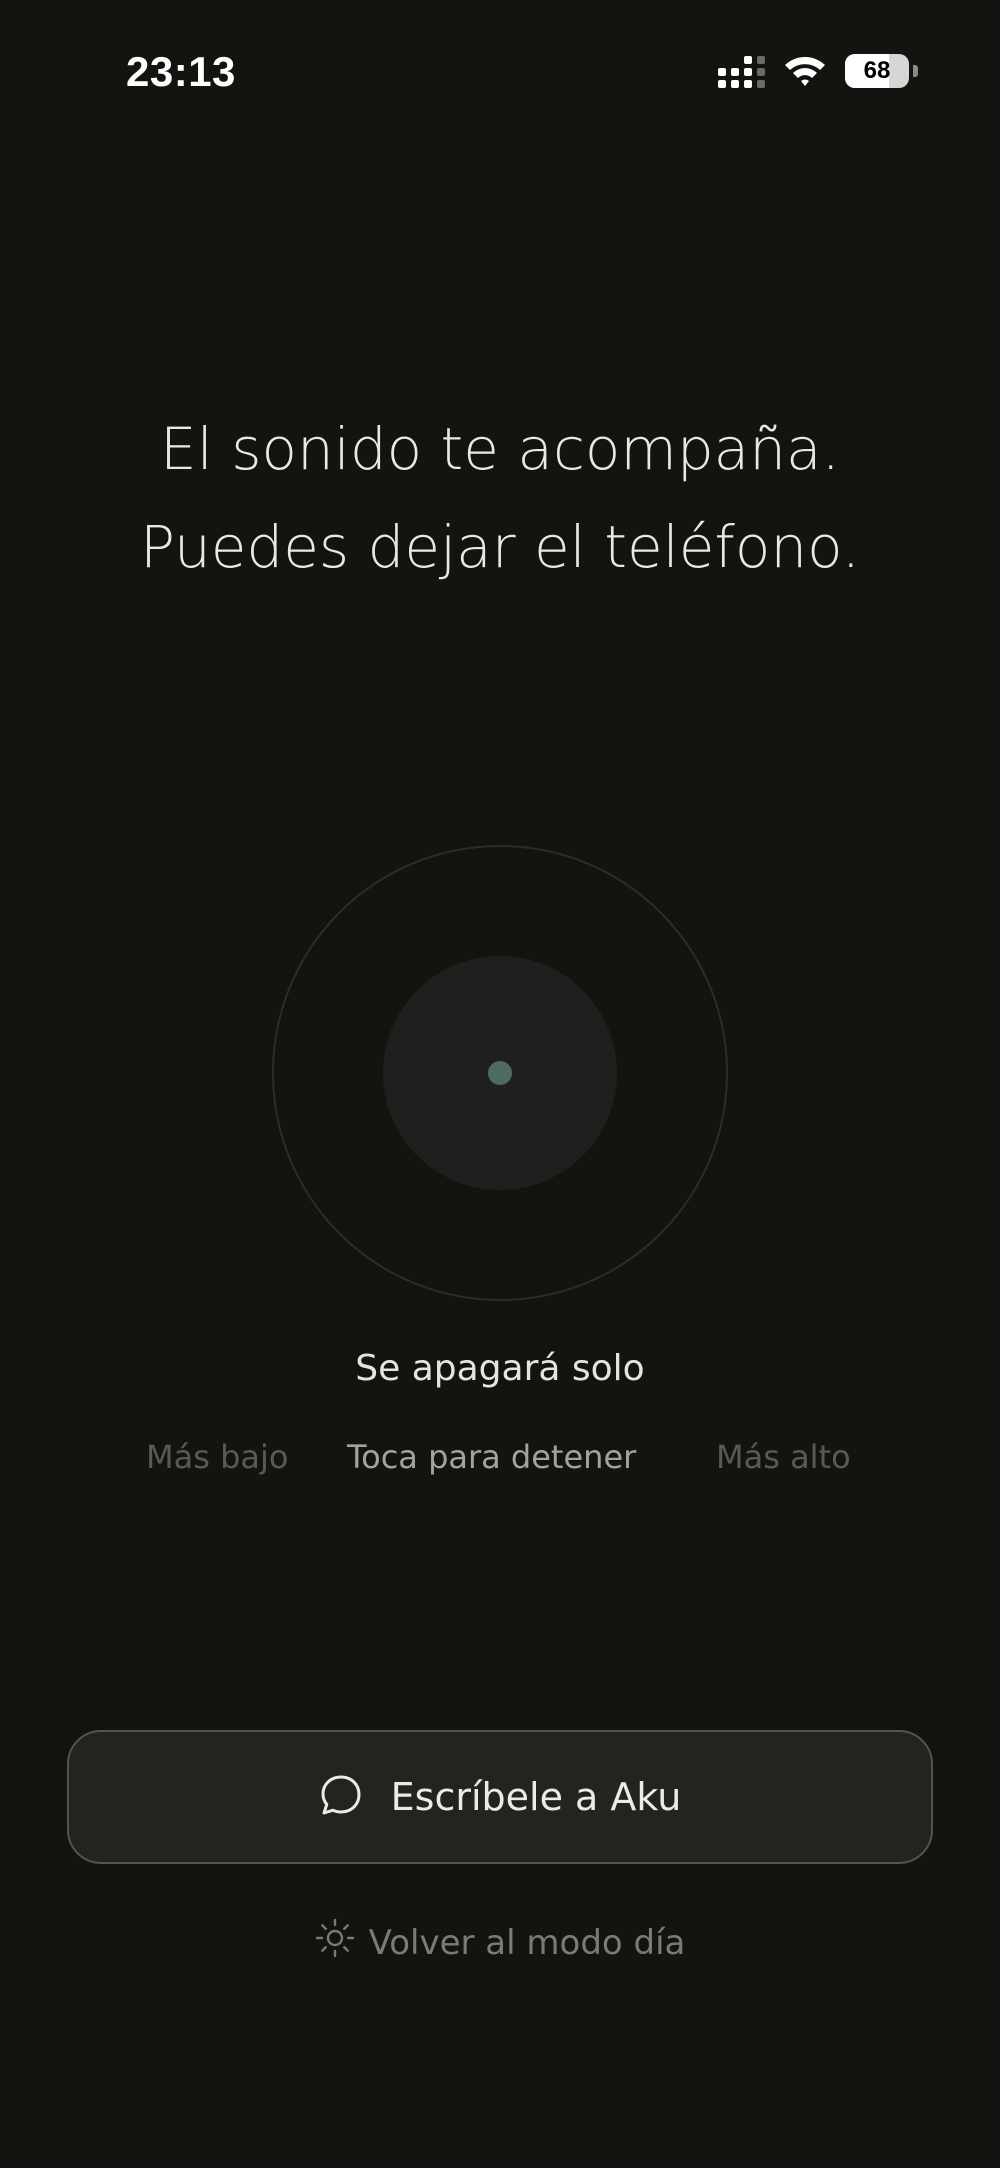  What do you see at coordinates (527, 1942) in the screenshot?
I see `day-mode-label: Volver al modo día` at bounding box center [527, 1942].